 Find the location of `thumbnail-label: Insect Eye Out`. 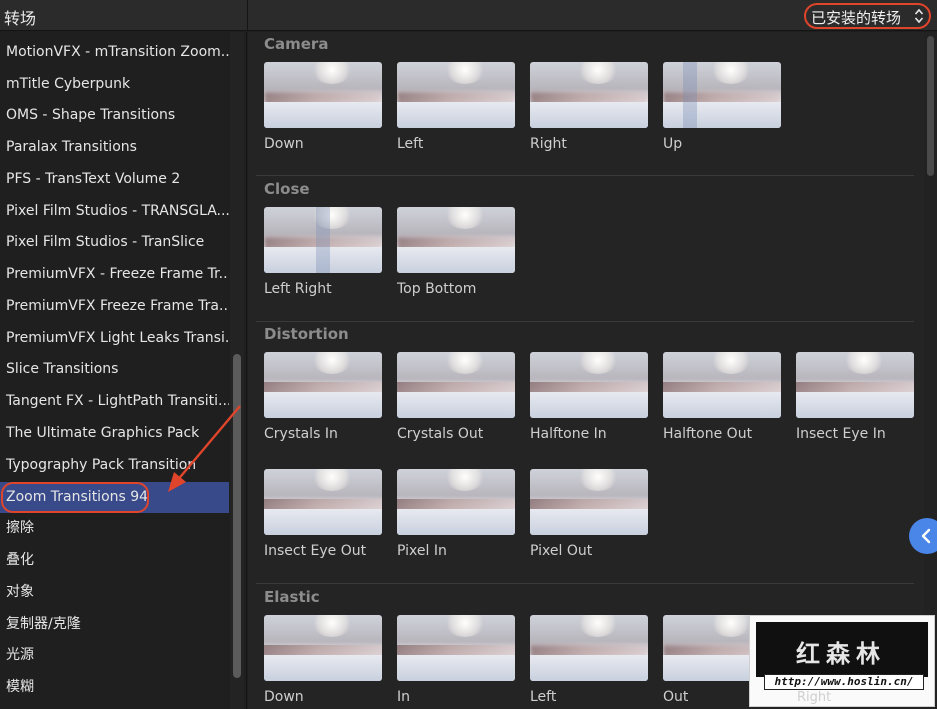

thumbnail-label: Insect Eye Out is located at coordinates (315, 551).